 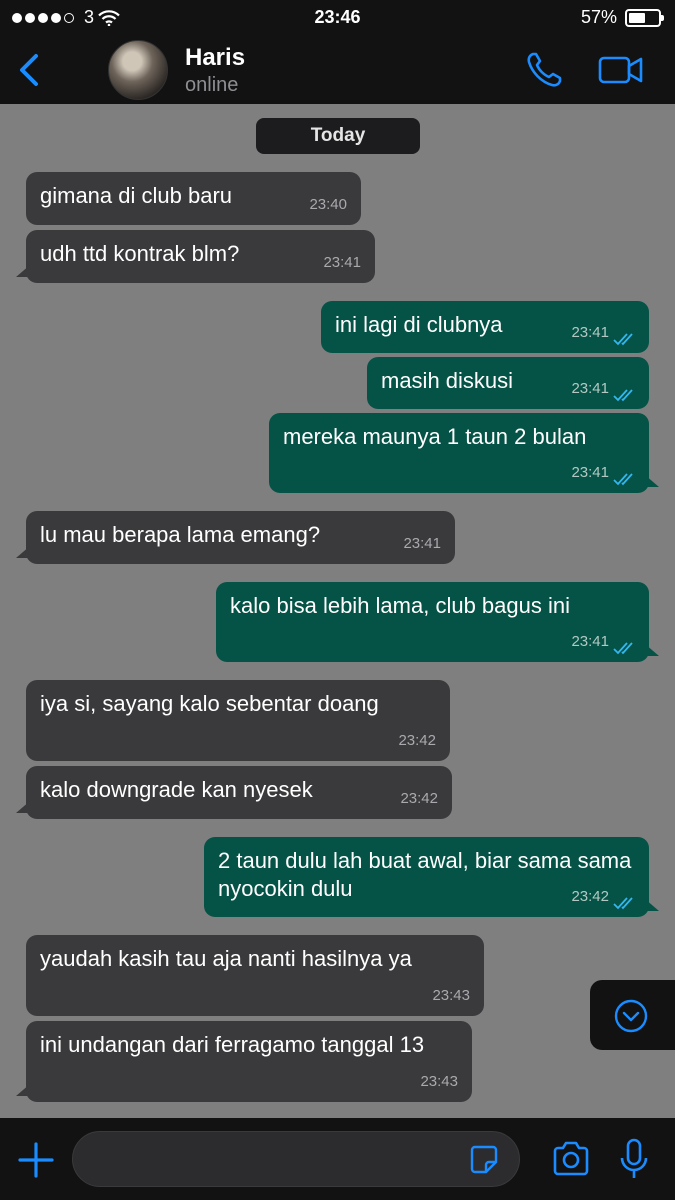 I want to click on chevron-down-circle-icon, so click(x=631, y=1016).